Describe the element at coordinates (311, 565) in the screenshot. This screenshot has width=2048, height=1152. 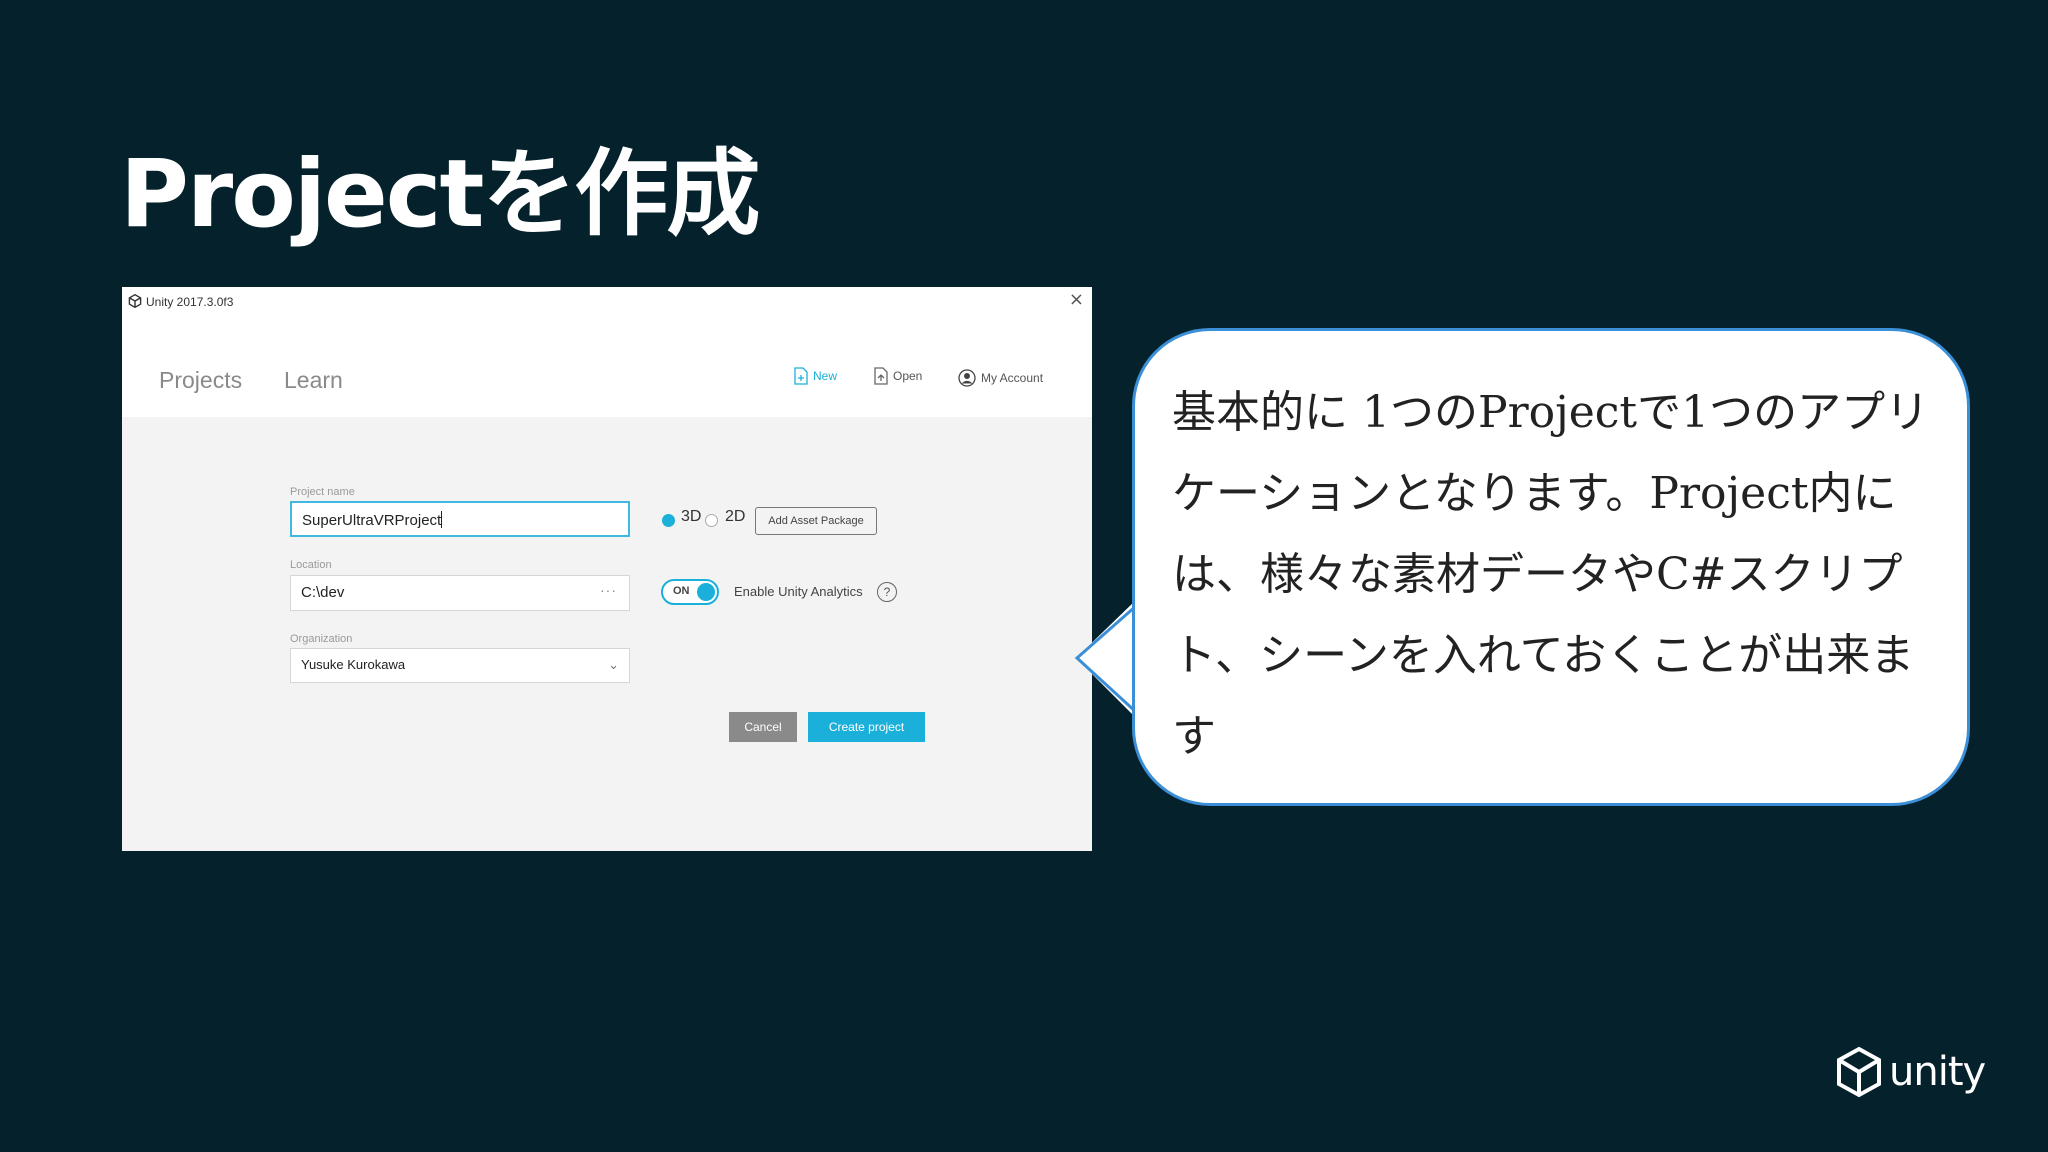
I see `location-label: Location` at that location.